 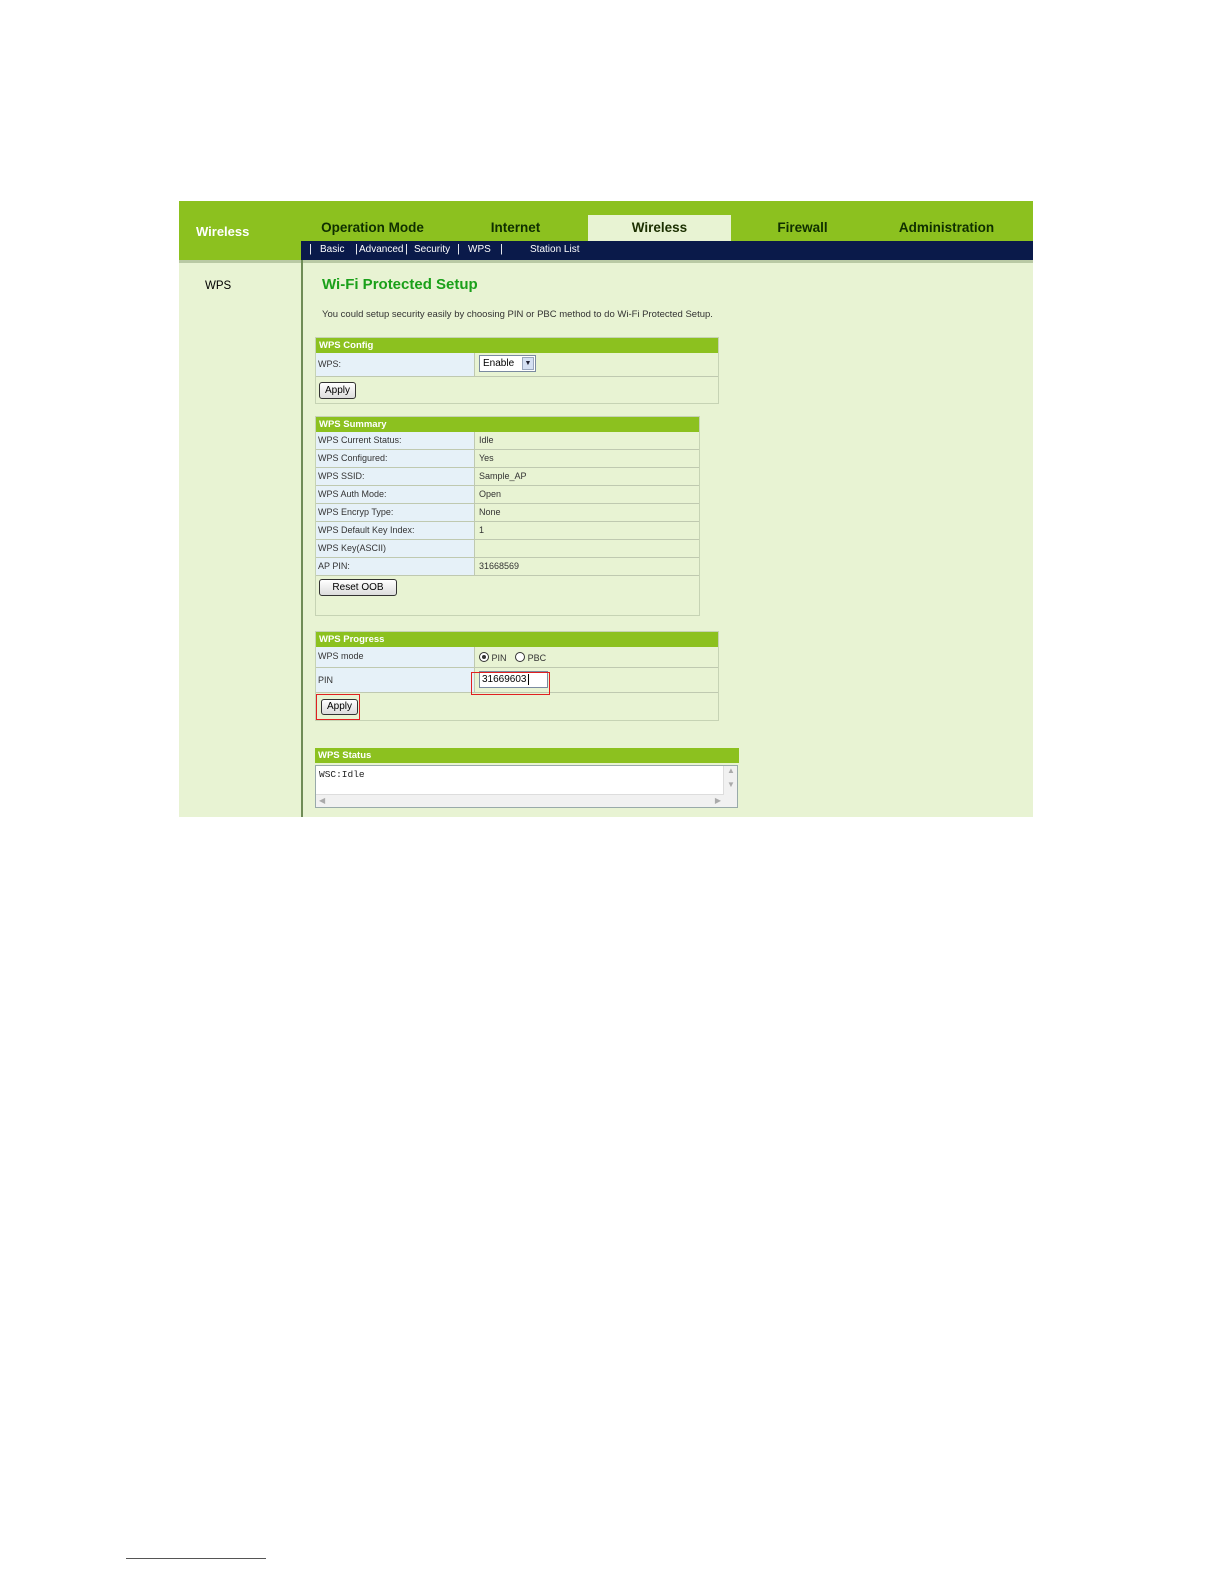 I want to click on summary-value: Sample_AP, so click(x=503, y=476).